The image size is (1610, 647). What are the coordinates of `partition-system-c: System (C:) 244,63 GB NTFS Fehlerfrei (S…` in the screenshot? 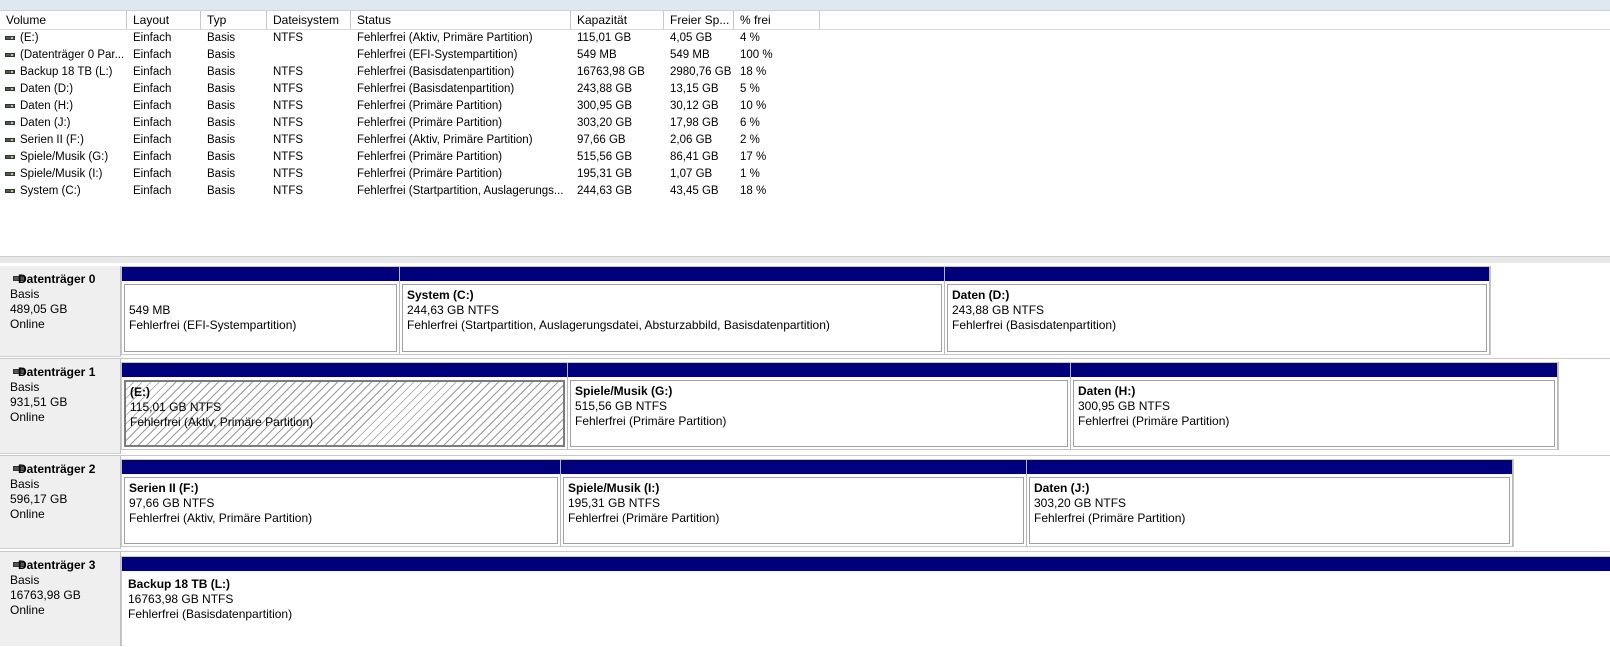 It's located at (672, 310).